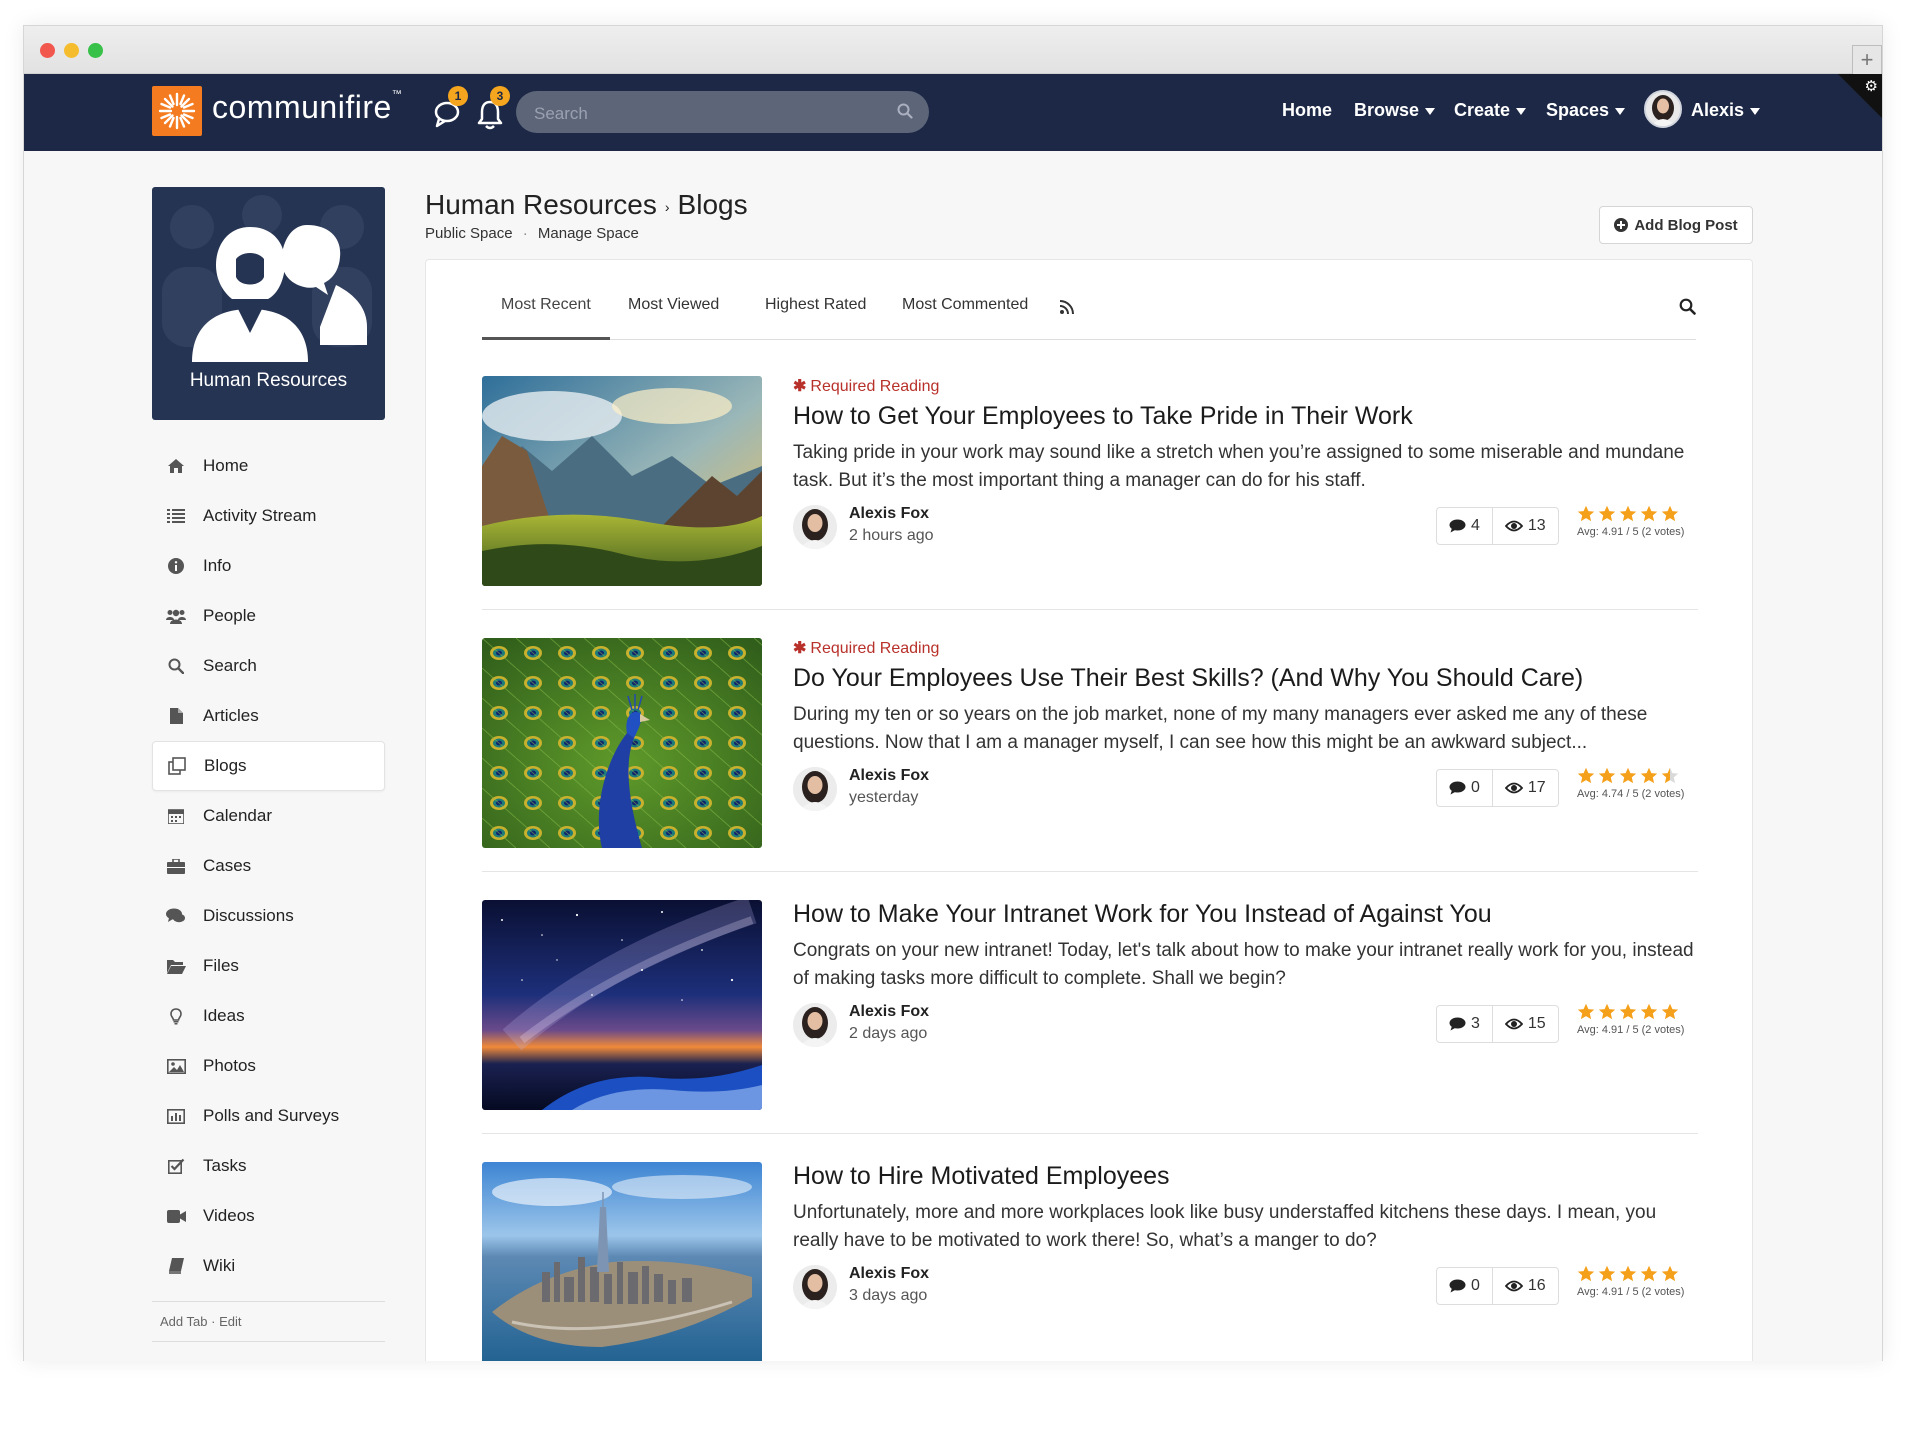  I want to click on tab-most-viewed: Most Viewed, so click(673, 305).